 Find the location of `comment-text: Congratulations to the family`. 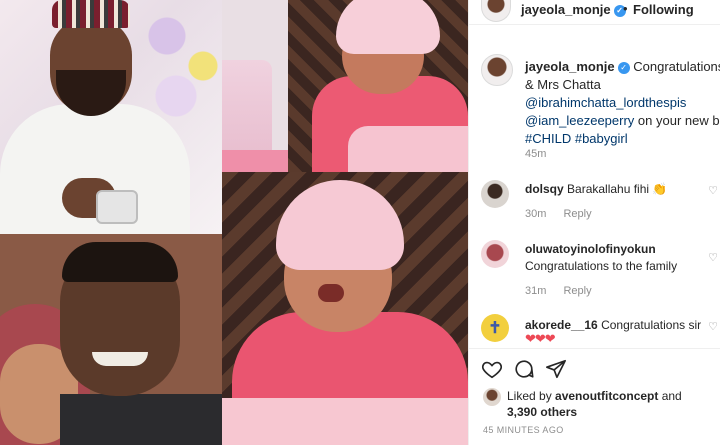

comment-text: Congratulations to the family is located at coordinates (601, 266).